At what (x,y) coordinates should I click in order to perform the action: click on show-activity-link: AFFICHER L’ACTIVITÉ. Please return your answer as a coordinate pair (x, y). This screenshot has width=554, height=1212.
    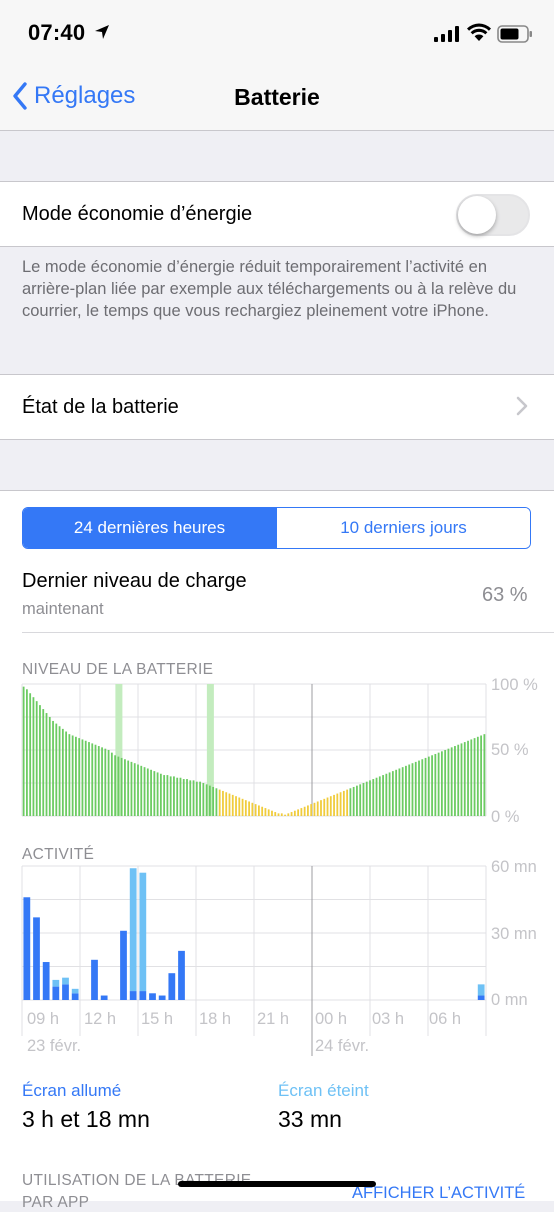
    Looking at the image, I should click on (438, 1193).